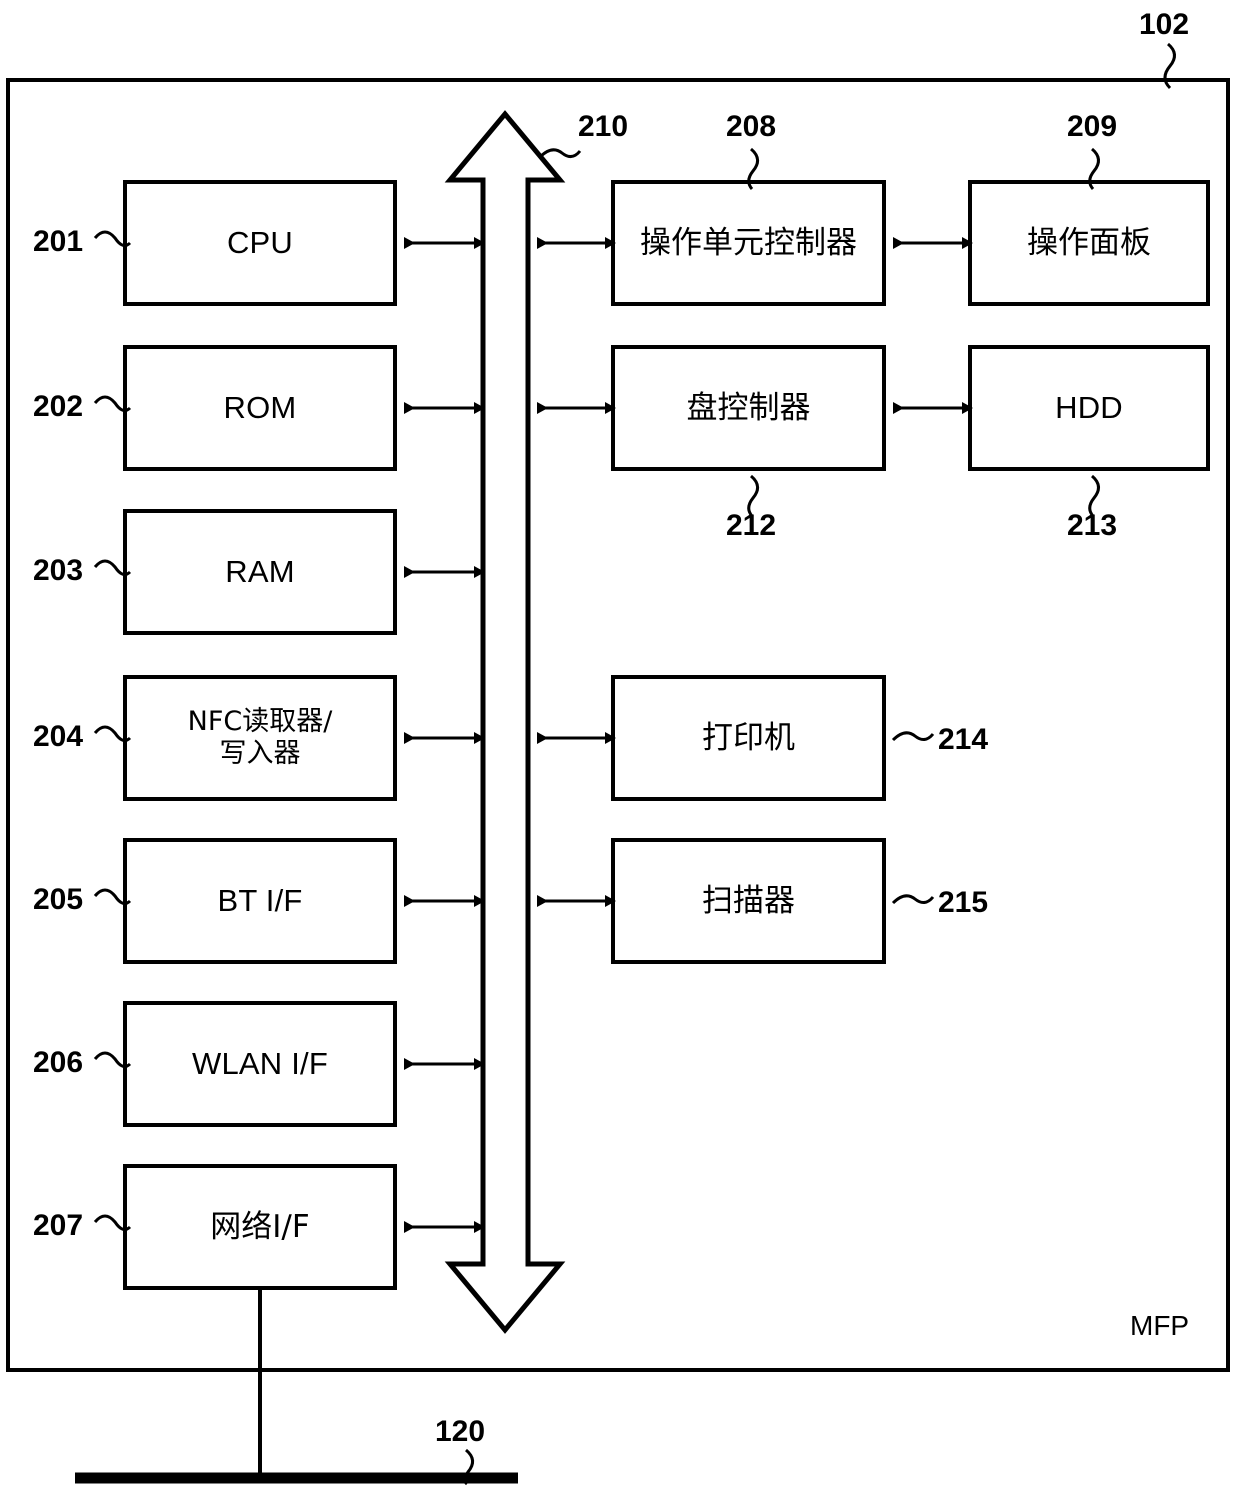 This screenshot has width=1240, height=1499. I want to click on ref-209: 209, so click(1092, 126).